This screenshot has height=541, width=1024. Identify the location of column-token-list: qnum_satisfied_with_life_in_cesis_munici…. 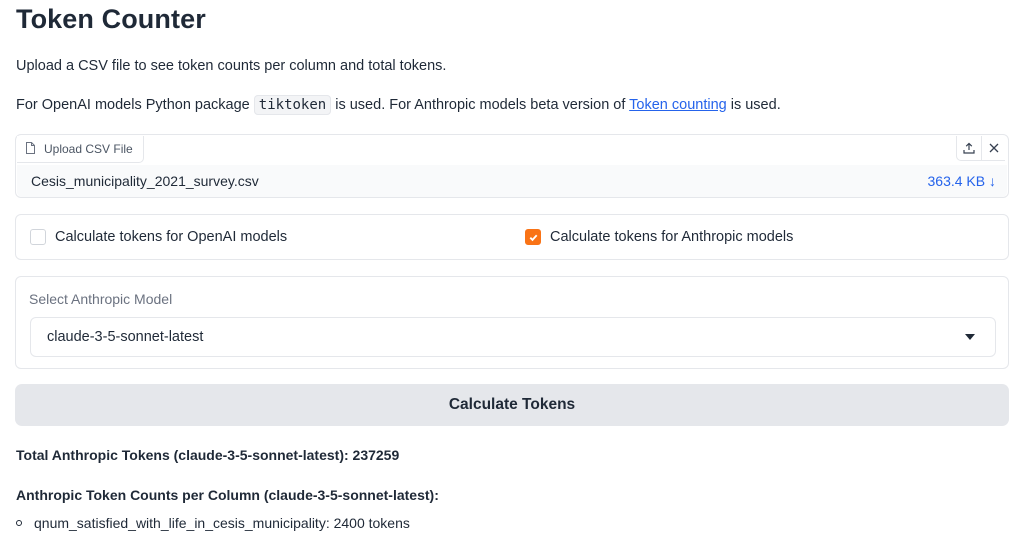
(213, 523).